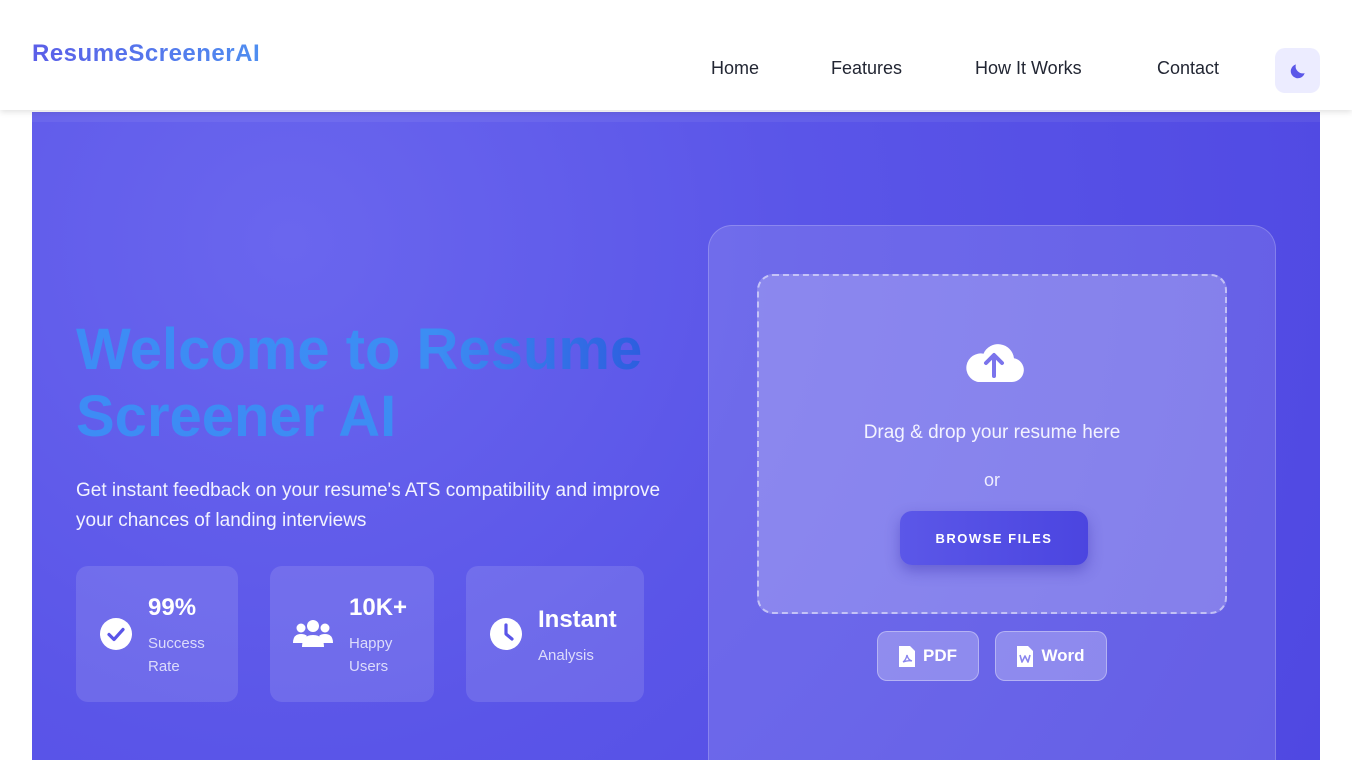 This screenshot has width=1352, height=760. Describe the element at coordinates (866, 68) in the screenshot. I see `nav-link-features: Features` at that location.